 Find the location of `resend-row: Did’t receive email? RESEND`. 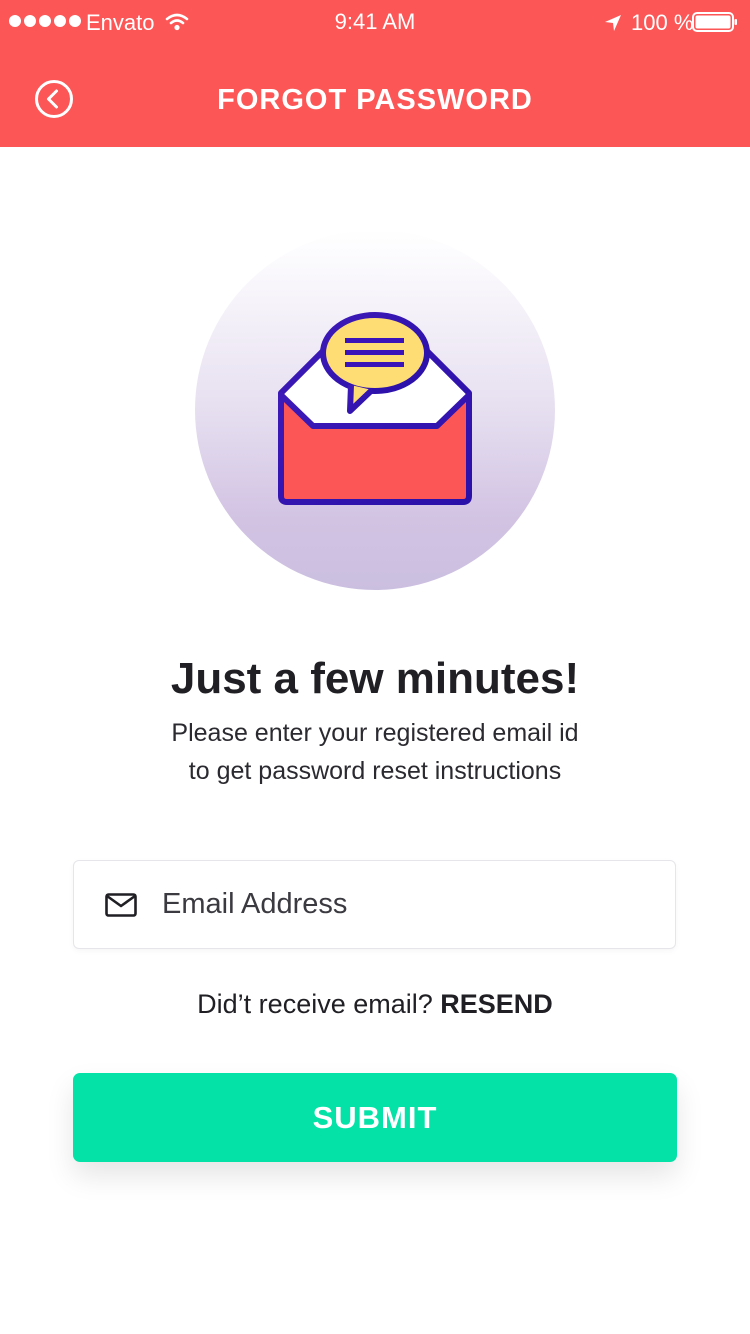

resend-row: Did’t receive email? RESEND is located at coordinates (375, 1004).